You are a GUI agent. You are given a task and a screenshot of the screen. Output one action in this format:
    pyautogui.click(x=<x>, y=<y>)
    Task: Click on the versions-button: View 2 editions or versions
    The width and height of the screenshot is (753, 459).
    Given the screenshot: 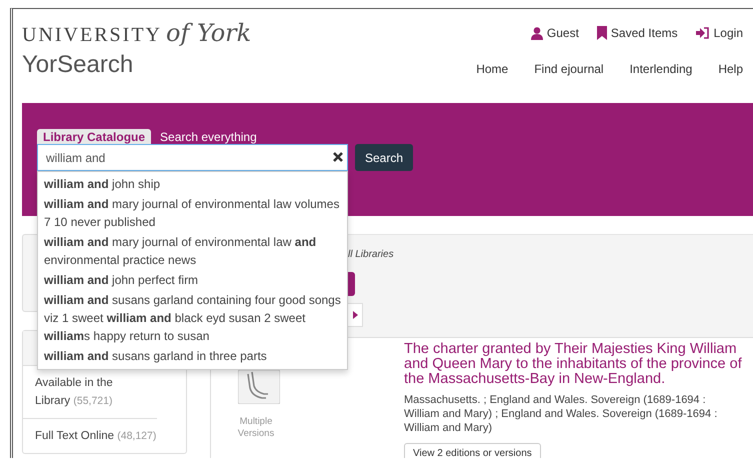 What is the action you would take?
    pyautogui.click(x=472, y=450)
    